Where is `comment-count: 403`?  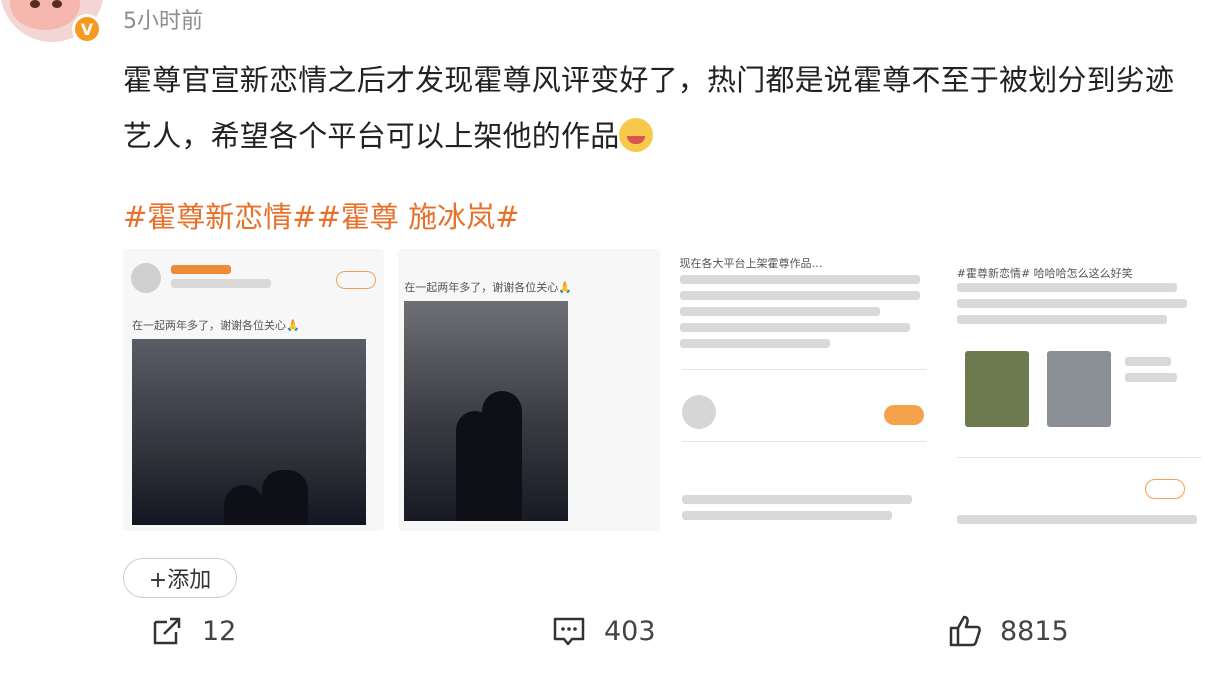 comment-count: 403 is located at coordinates (630, 631).